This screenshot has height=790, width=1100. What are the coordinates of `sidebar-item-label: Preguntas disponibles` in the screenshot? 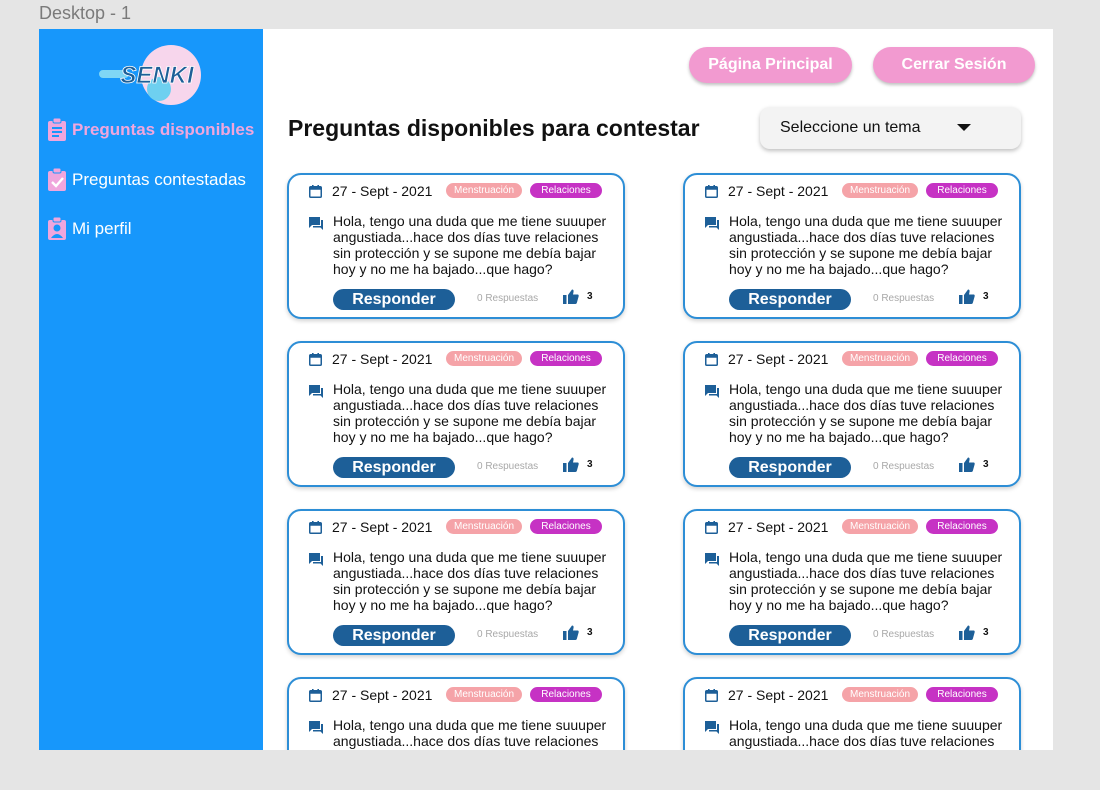 It's located at (163, 129).